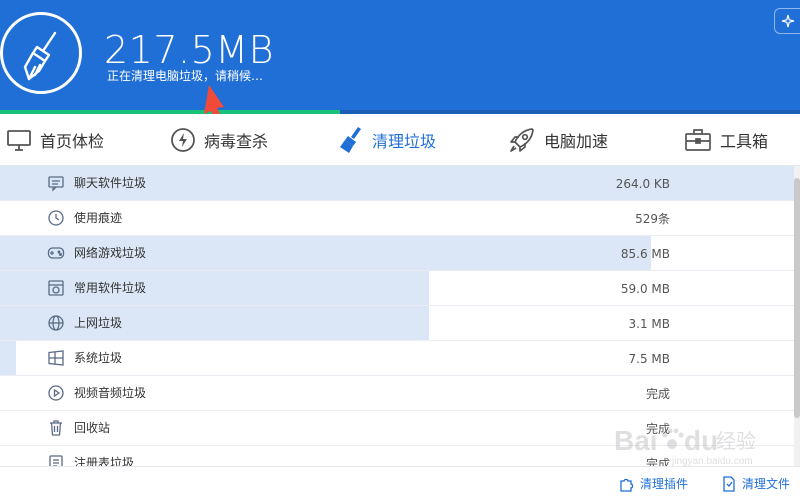 This screenshot has height=500, width=800. What do you see at coordinates (92, 428) in the screenshot?
I see `item-name: 回收站` at bounding box center [92, 428].